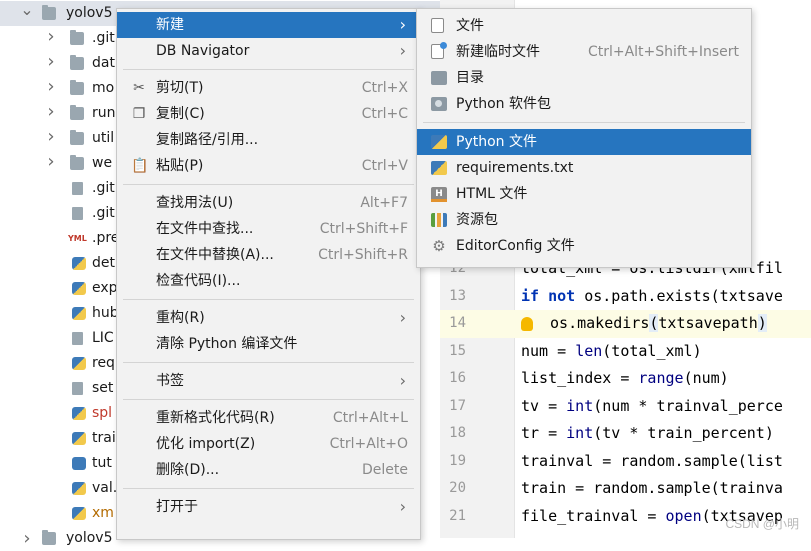 The image size is (811, 551). Describe the element at coordinates (498, 52) in the screenshot. I see `submenu-item-label: 新建临时文件` at that location.